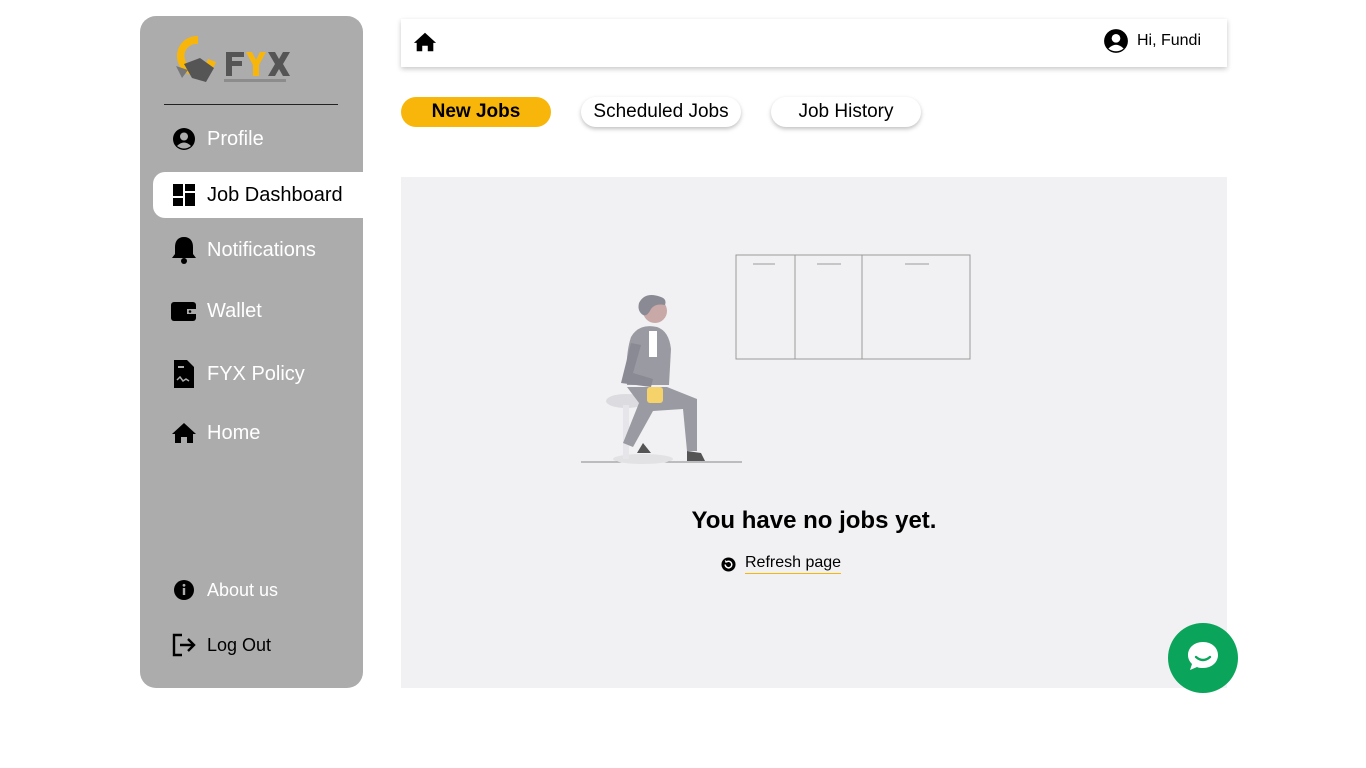 This screenshot has width=1366, height=768. I want to click on info-icon, so click(184, 590).